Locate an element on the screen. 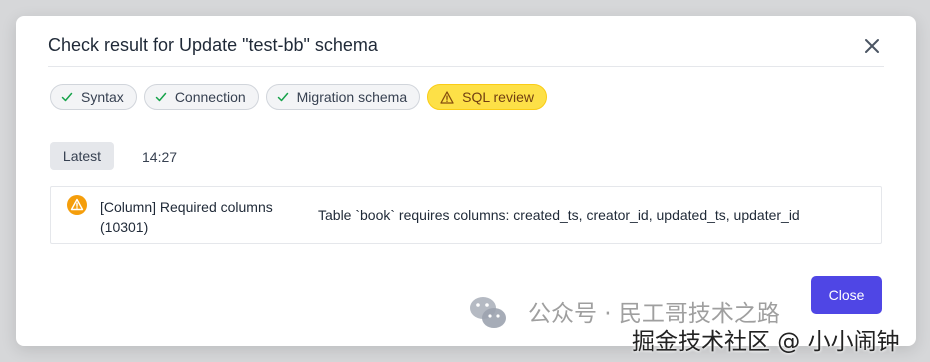 This screenshot has height=362, width=930. check-chip-connection: Connection is located at coordinates (201, 97).